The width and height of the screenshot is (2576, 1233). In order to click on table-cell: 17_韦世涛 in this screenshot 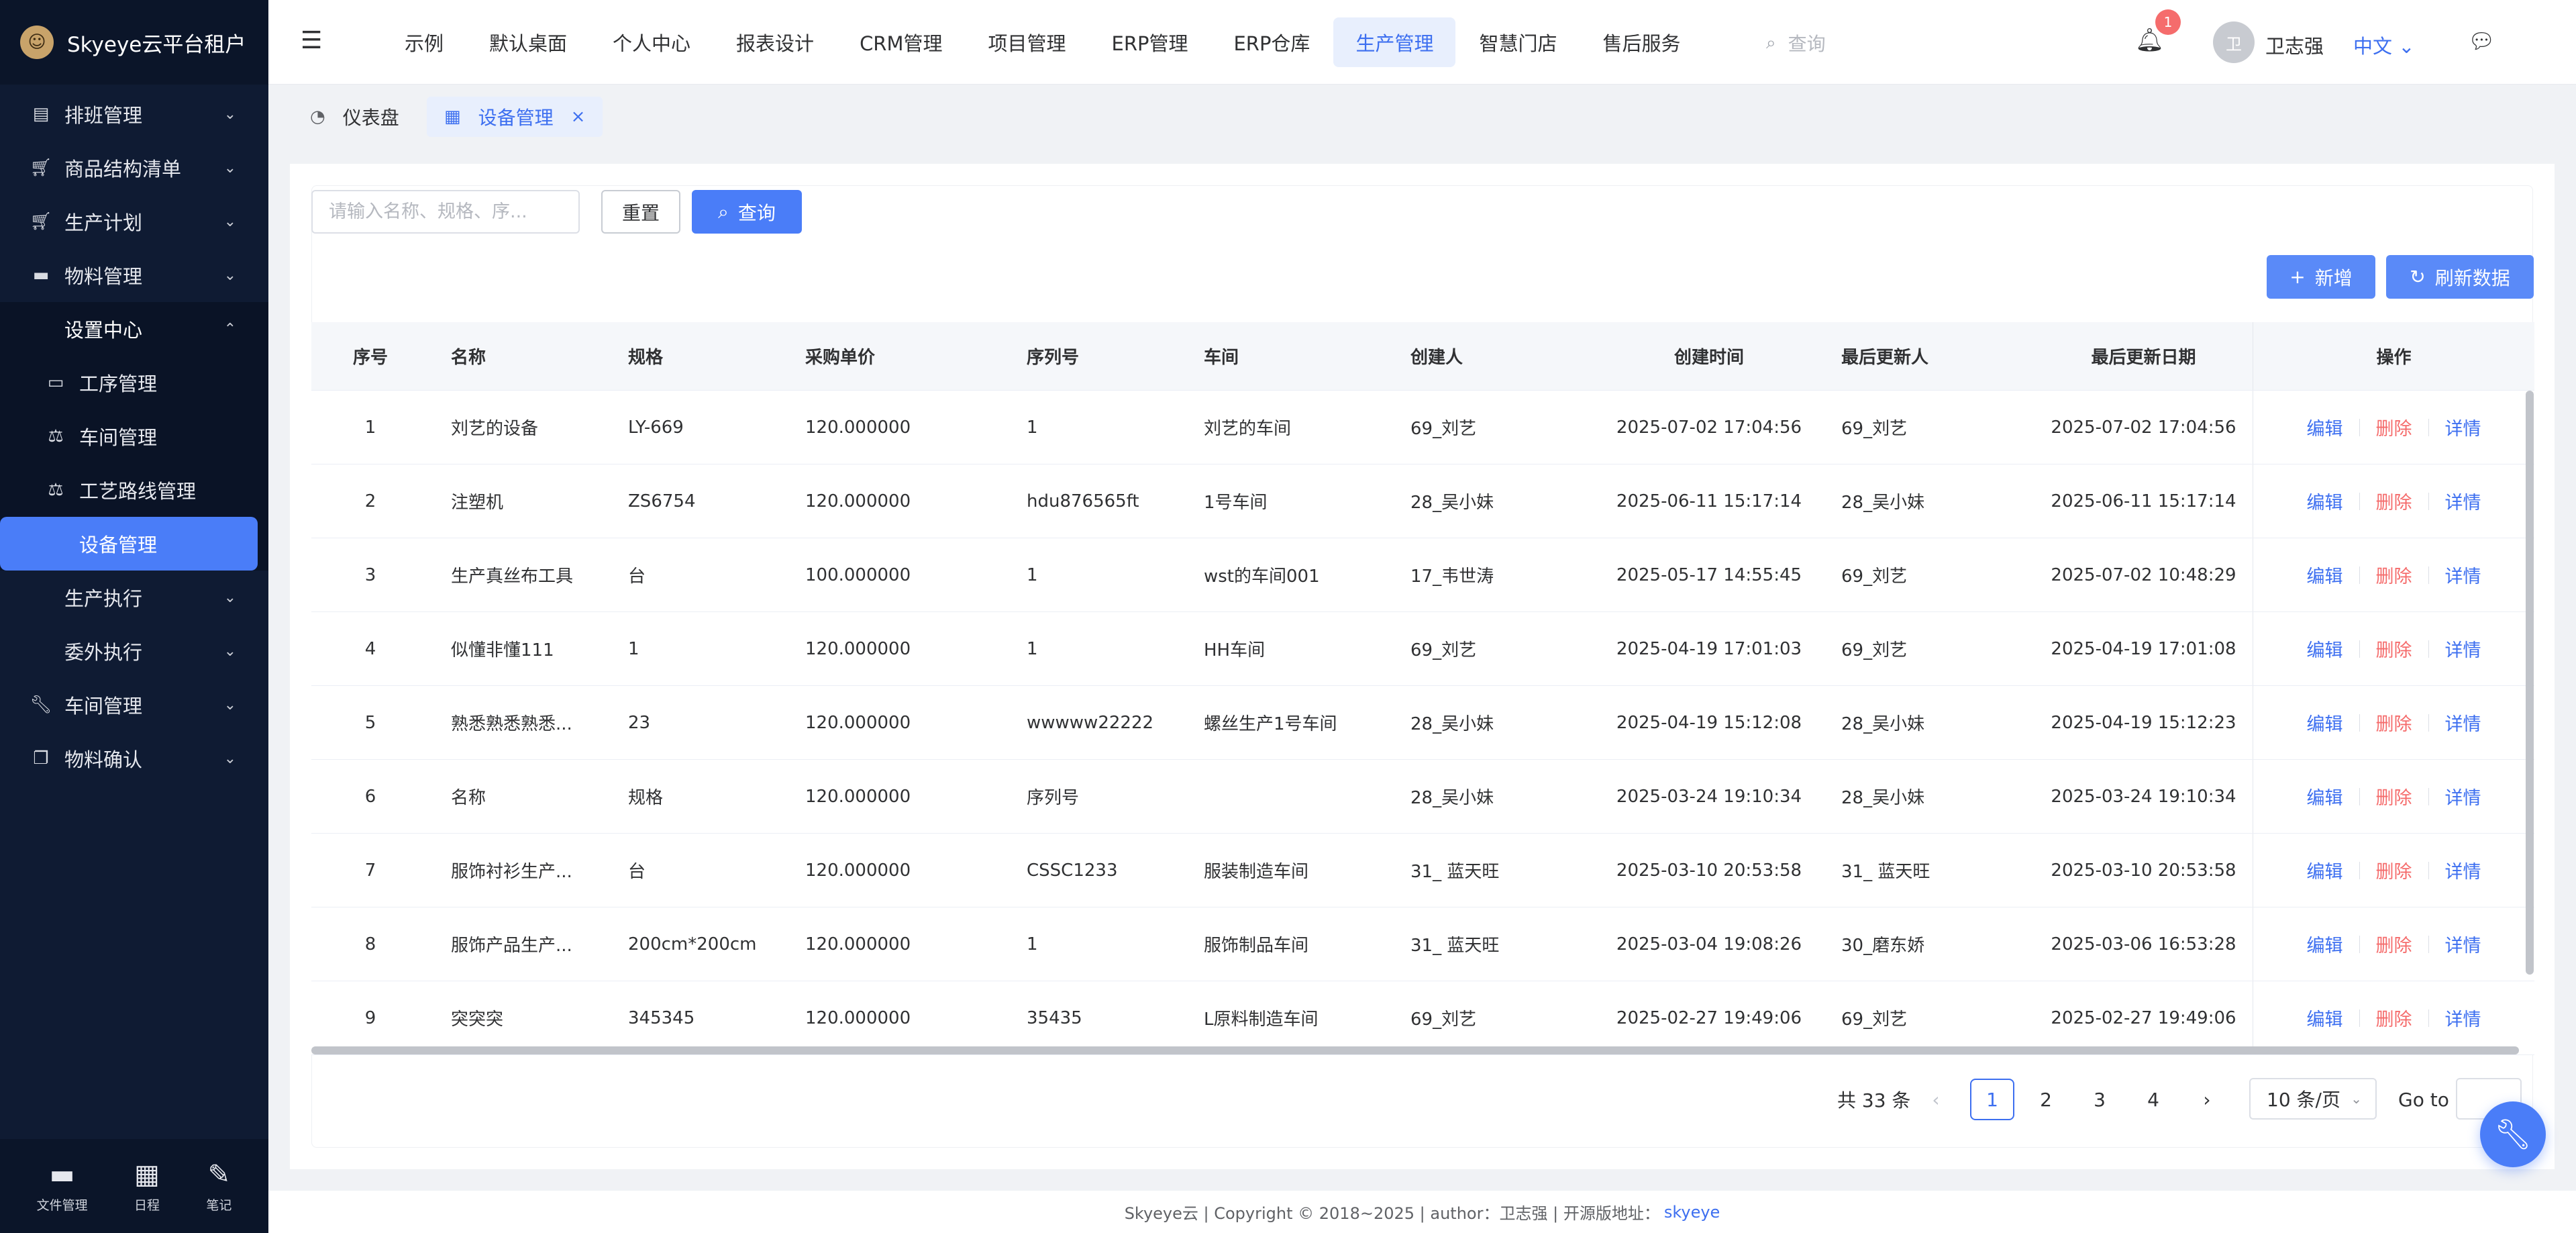, I will do `click(1452, 576)`.